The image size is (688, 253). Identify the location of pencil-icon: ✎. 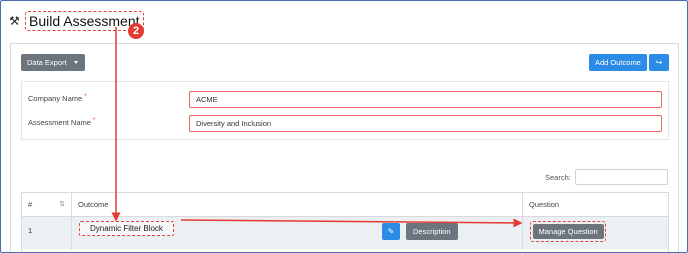
(391, 231).